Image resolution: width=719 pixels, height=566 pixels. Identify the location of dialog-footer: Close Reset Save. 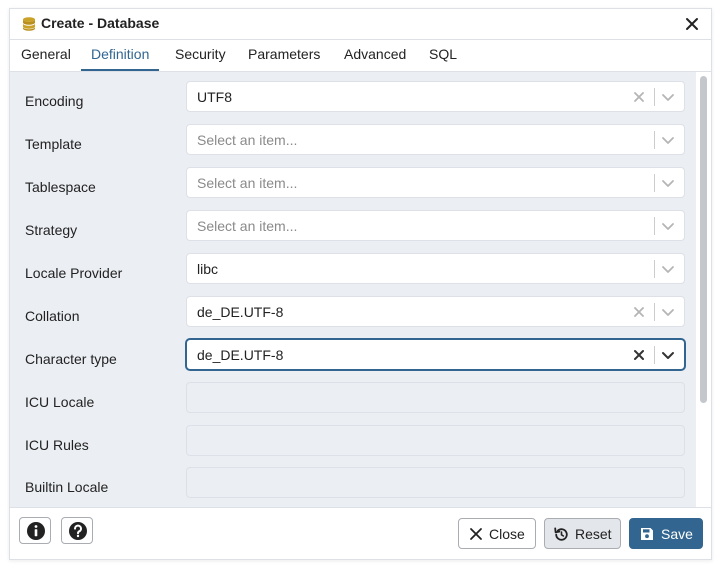
(360, 533).